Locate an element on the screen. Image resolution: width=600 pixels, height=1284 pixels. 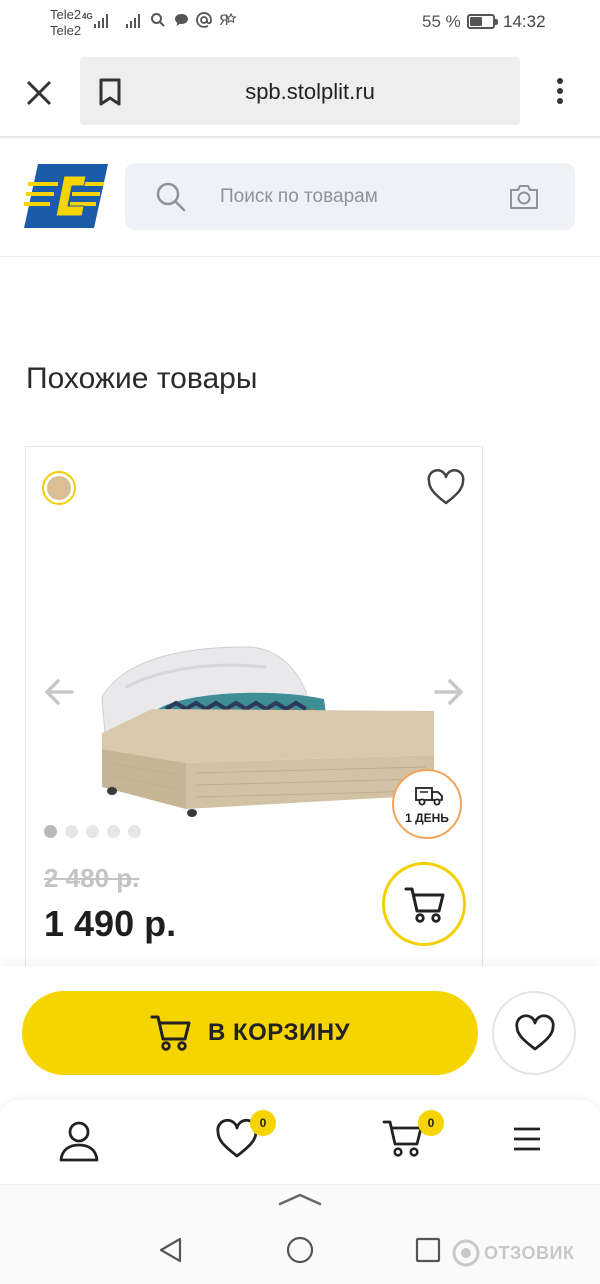
more-vert-icon is located at coordinates (560, 91).